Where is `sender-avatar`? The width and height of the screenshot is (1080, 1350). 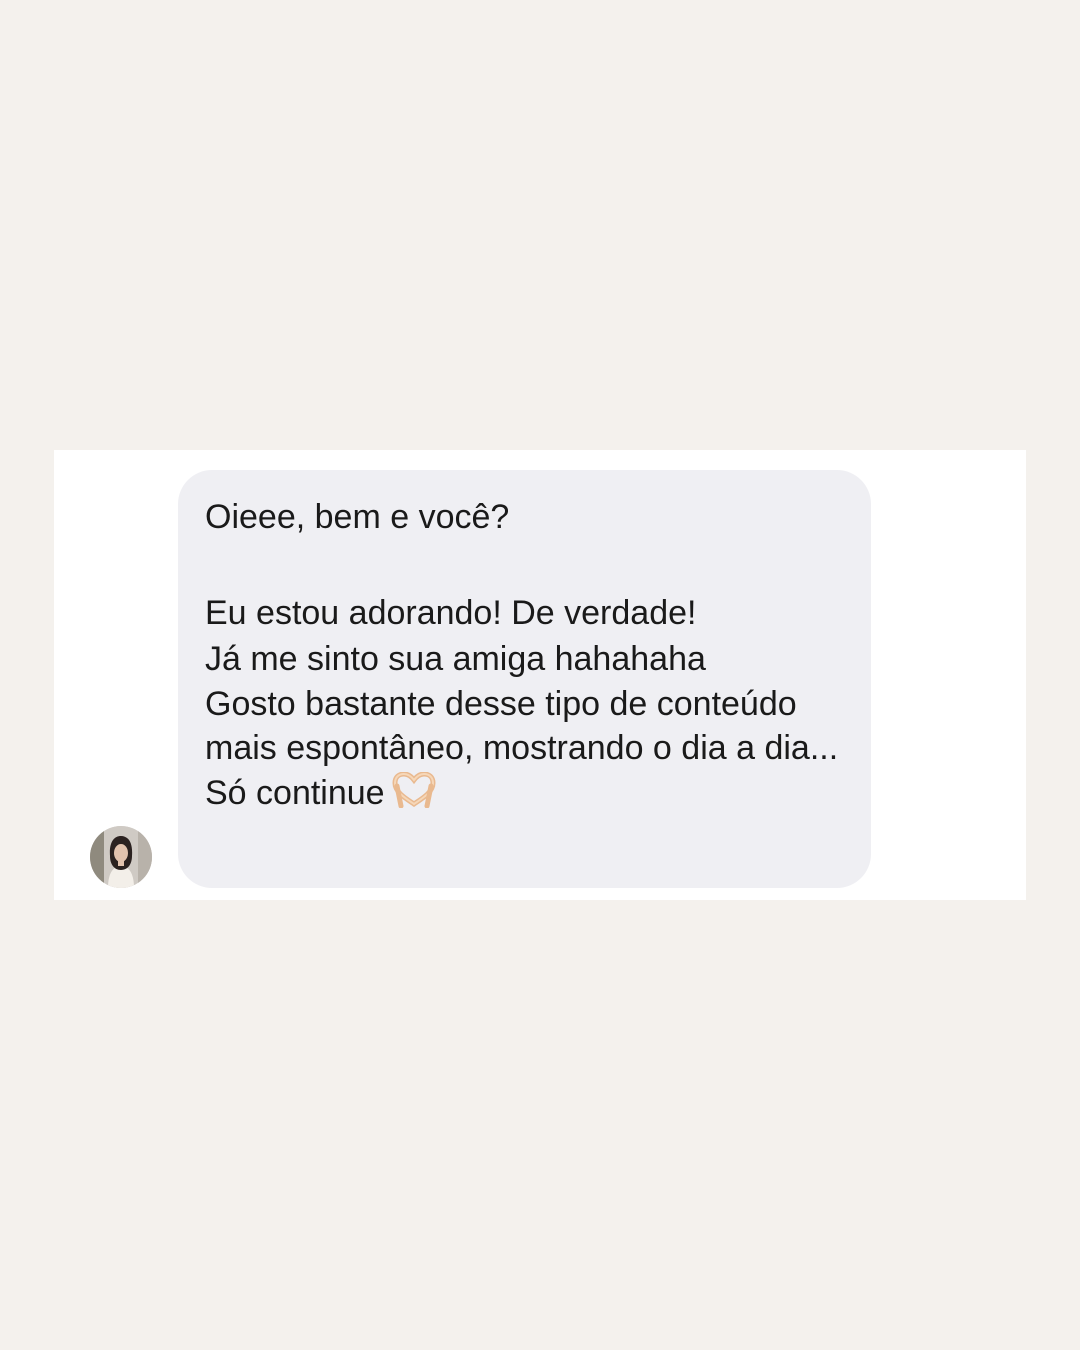 sender-avatar is located at coordinates (121, 857).